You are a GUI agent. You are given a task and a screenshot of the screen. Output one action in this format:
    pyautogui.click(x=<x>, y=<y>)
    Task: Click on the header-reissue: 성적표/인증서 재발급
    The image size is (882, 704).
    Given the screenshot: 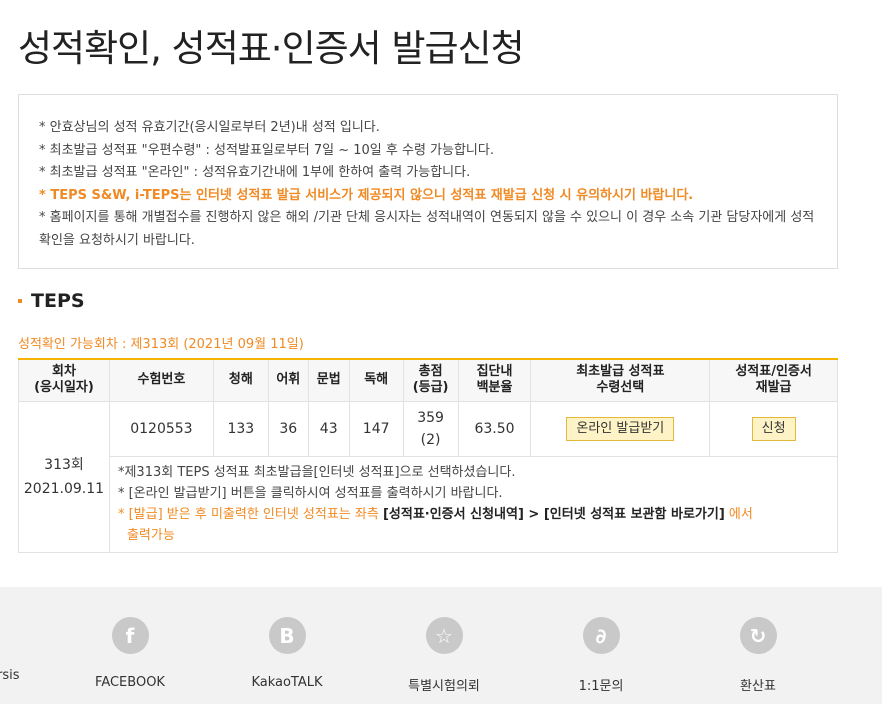 What is the action you would take?
    pyautogui.click(x=773, y=380)
    